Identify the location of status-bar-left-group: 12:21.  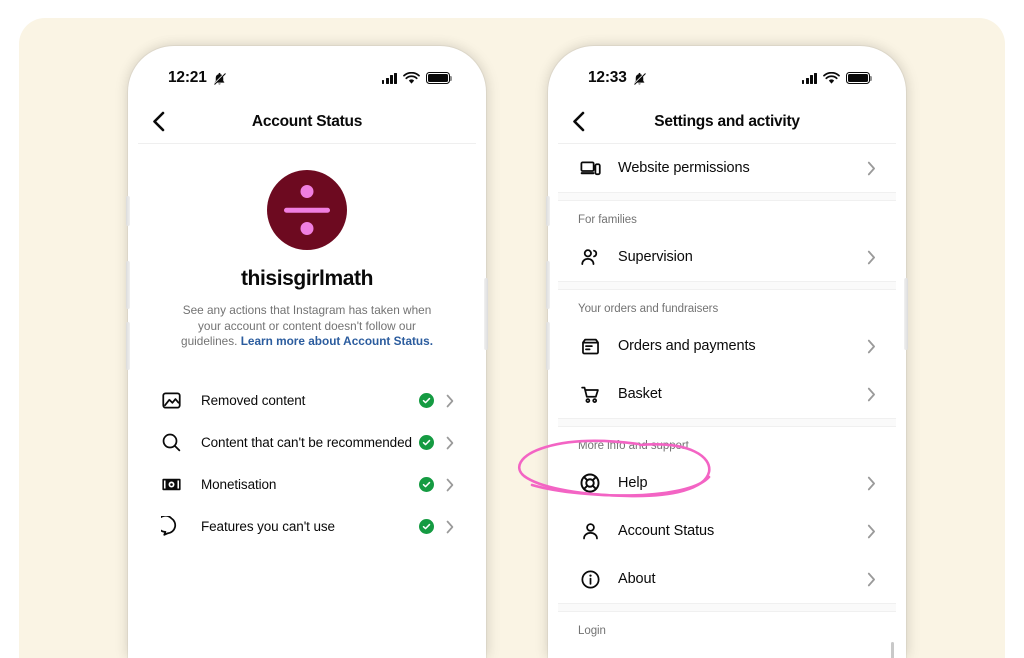
(197, 78).